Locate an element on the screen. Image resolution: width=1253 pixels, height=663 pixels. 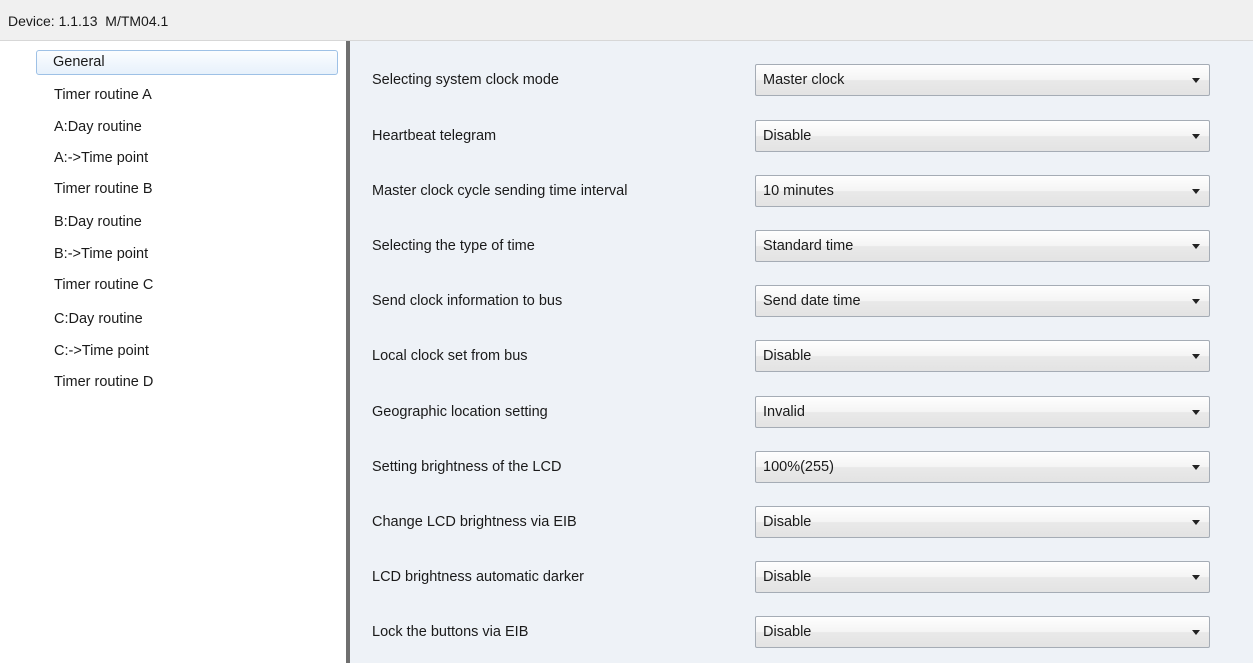
param-row: Change LCD brightness via EIB Disable is located at coordinates (801, 521).